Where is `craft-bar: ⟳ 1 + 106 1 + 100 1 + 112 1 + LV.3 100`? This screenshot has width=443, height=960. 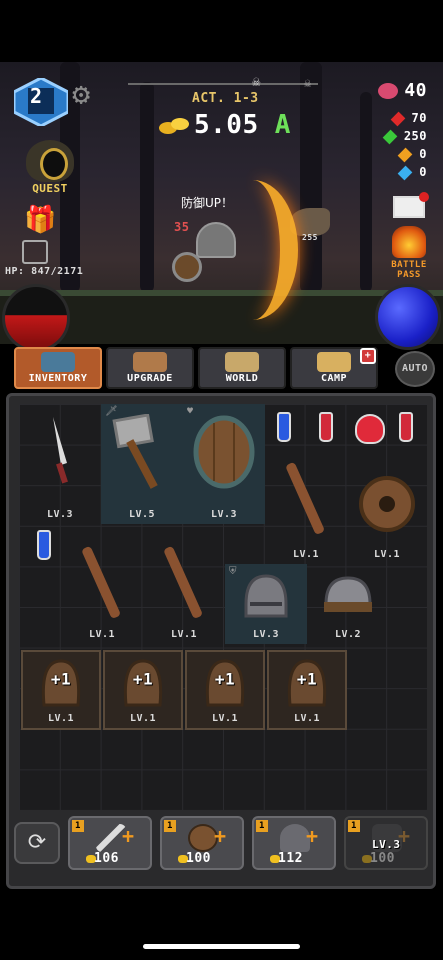
craft-bar: ⟳ 1 + 106 1 + 100 1 + 112 1 + LV.3 100 is located at coordinates (221, 847).